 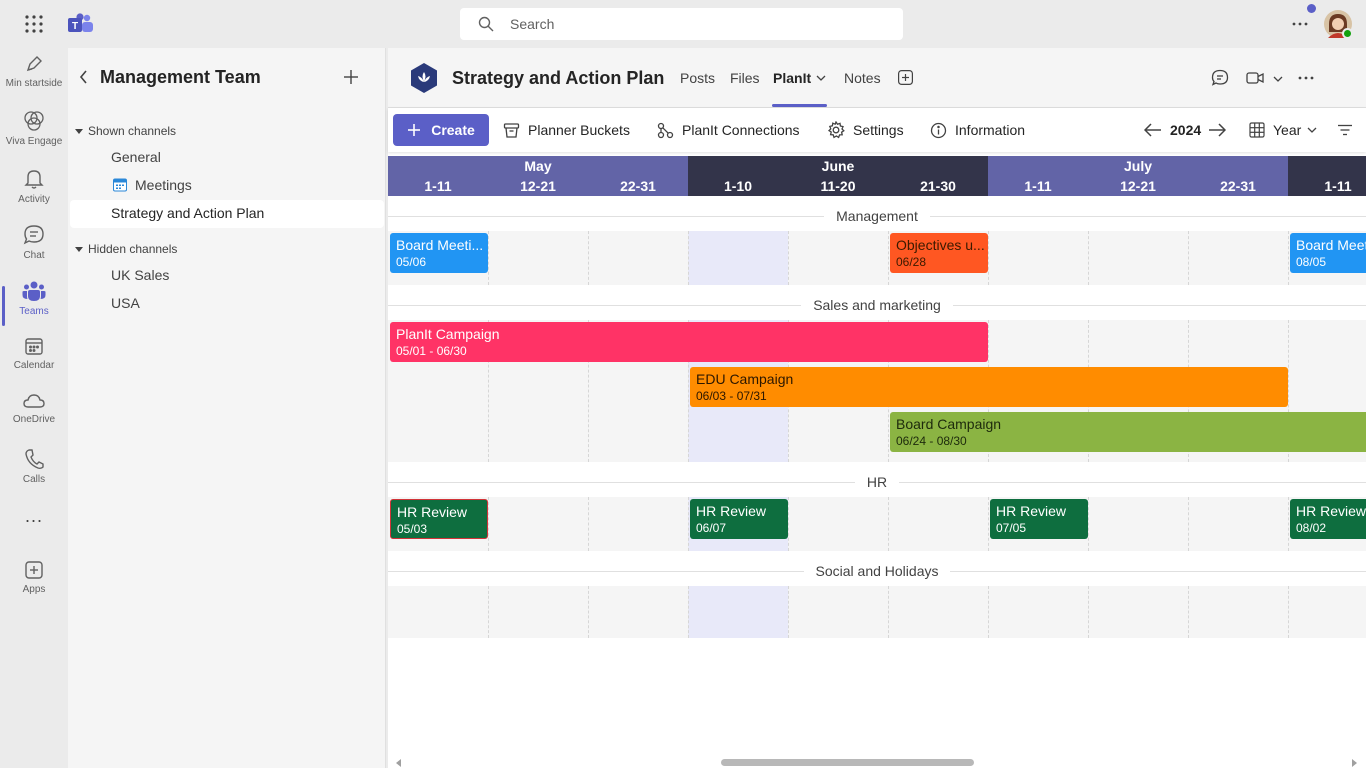 What do you see at coordinates (79, 249) in the screenshot?
I see `caret-down-icon` at bounding box center [79, 249].